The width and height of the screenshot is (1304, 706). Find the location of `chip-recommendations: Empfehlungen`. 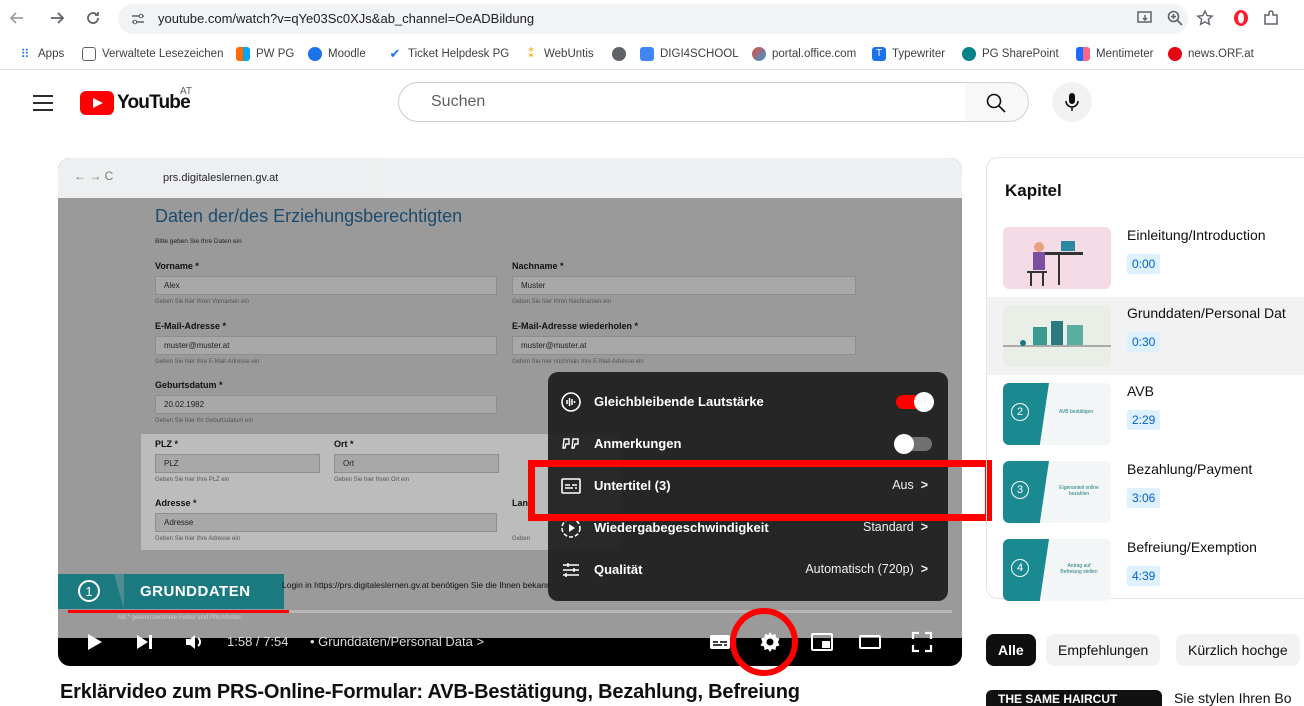

chip-recommendations: Empfehlungen is located at coordinates (1103, 650).